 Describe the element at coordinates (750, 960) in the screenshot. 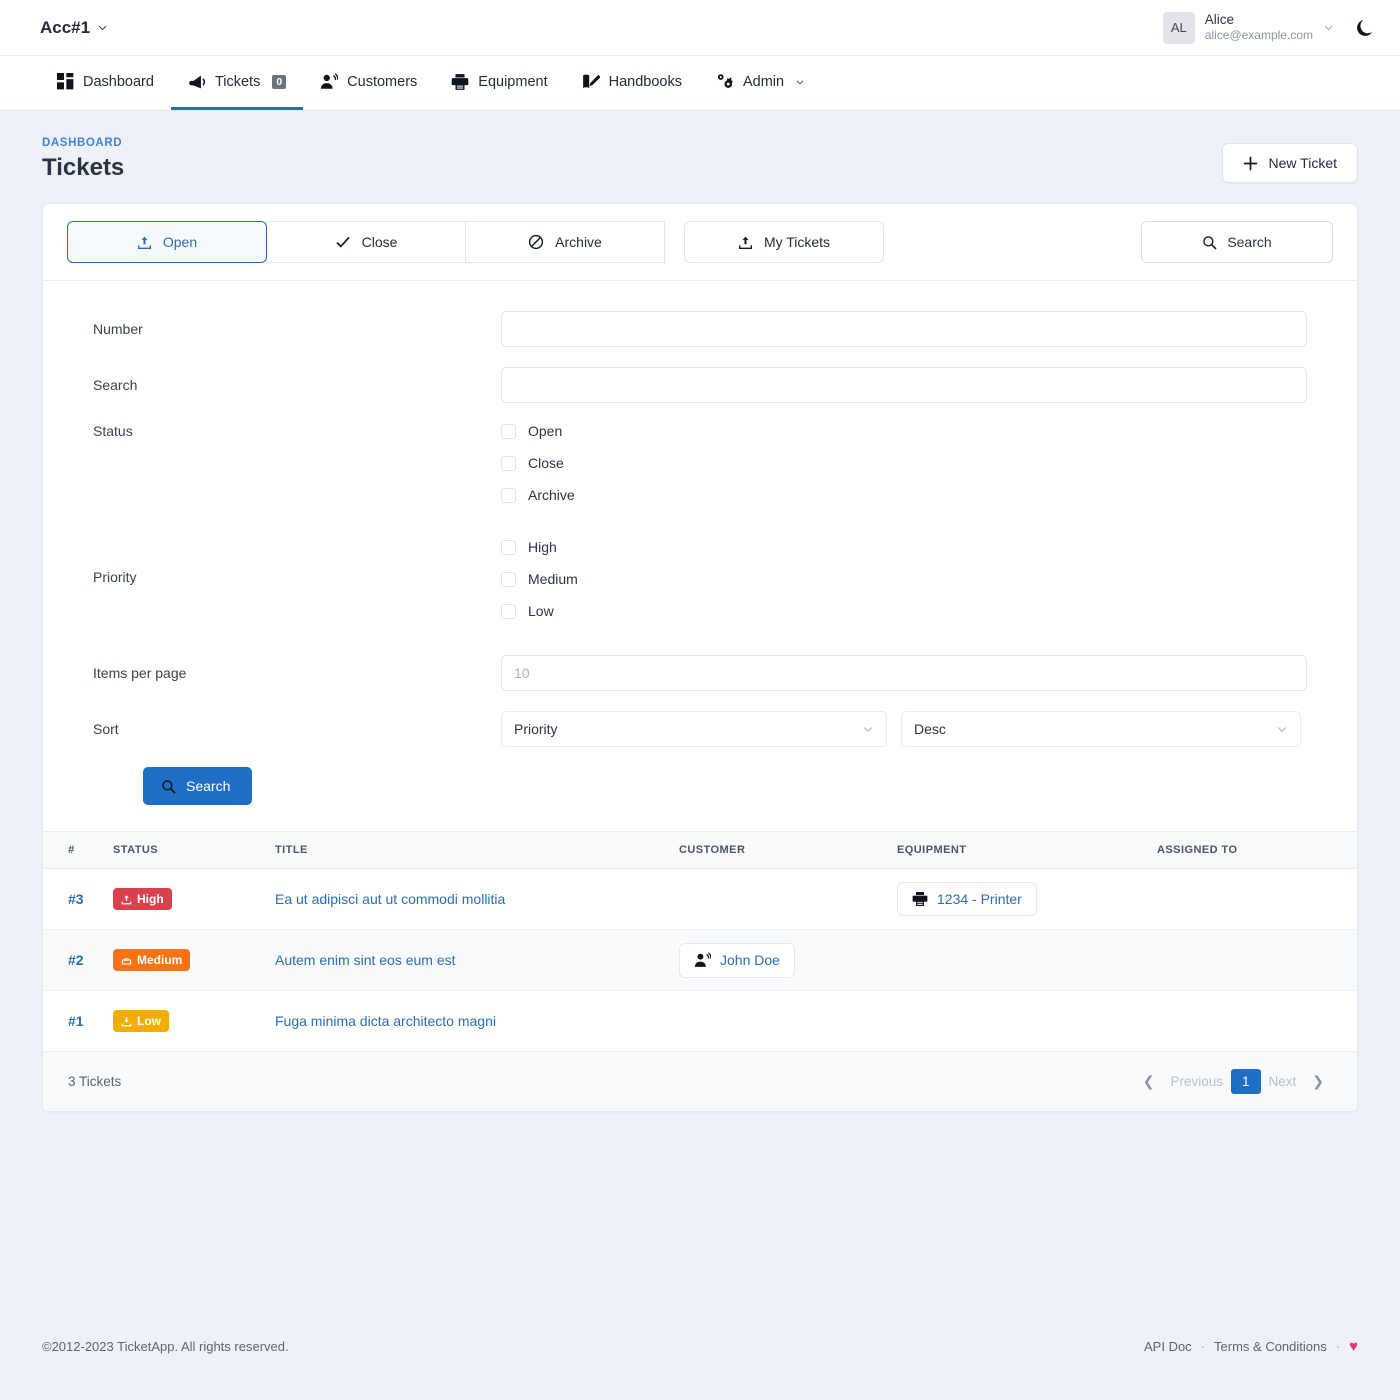

I see `customer-chip-label: John Doe` at that location.